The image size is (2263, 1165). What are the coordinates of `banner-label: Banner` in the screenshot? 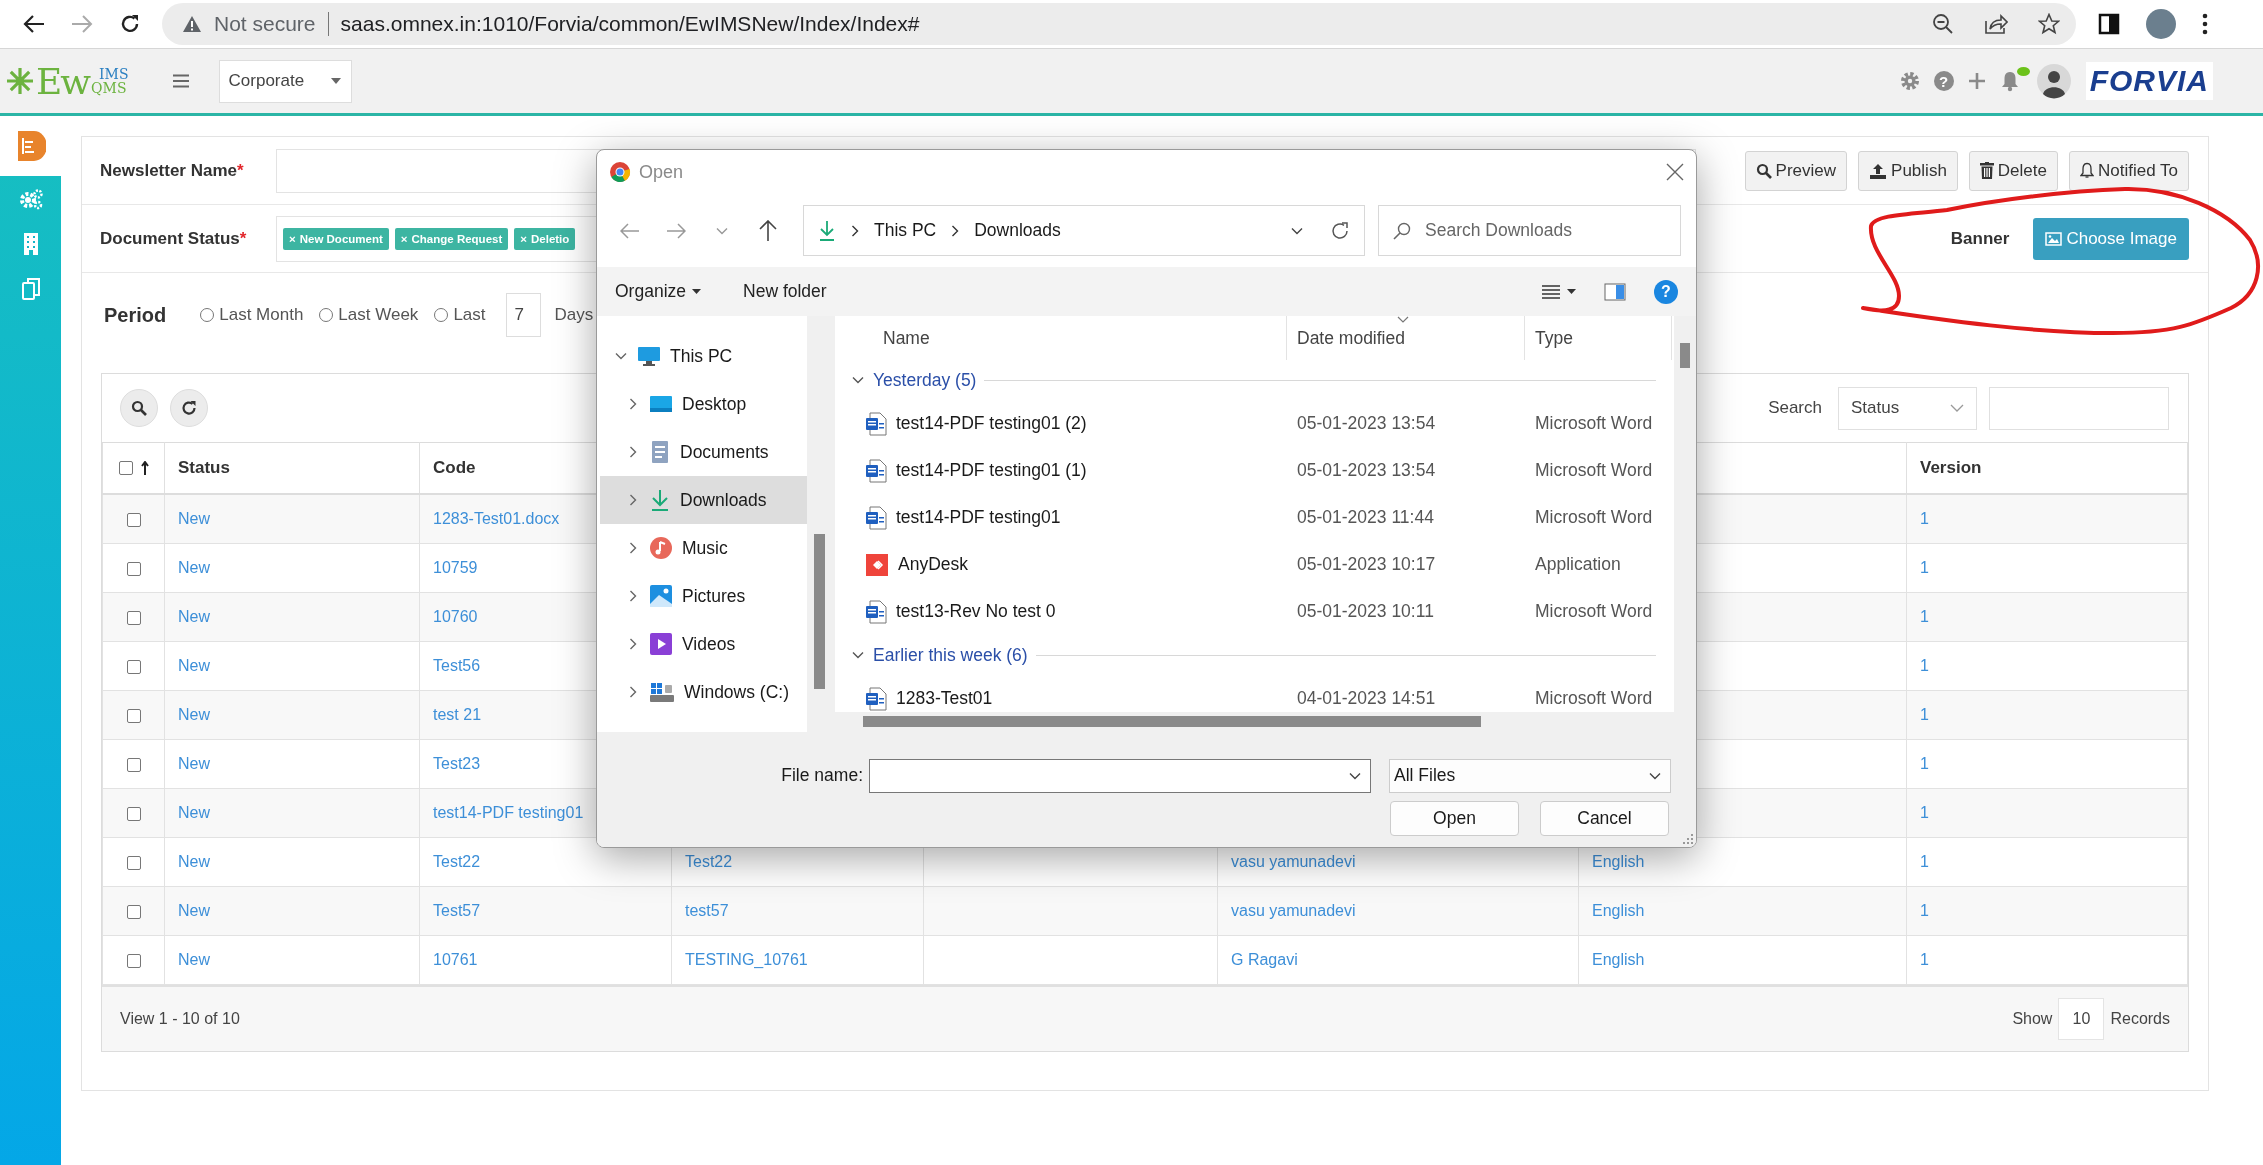 It's located at (1980, 238).